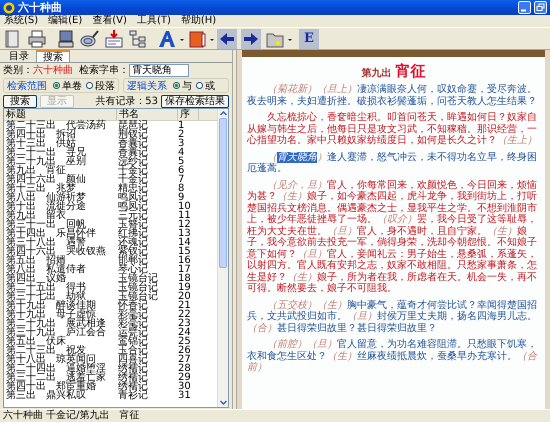 This screenshot has height=422, width=550. I want to click on table-cell-text: 琴心记, so click(132, 269).